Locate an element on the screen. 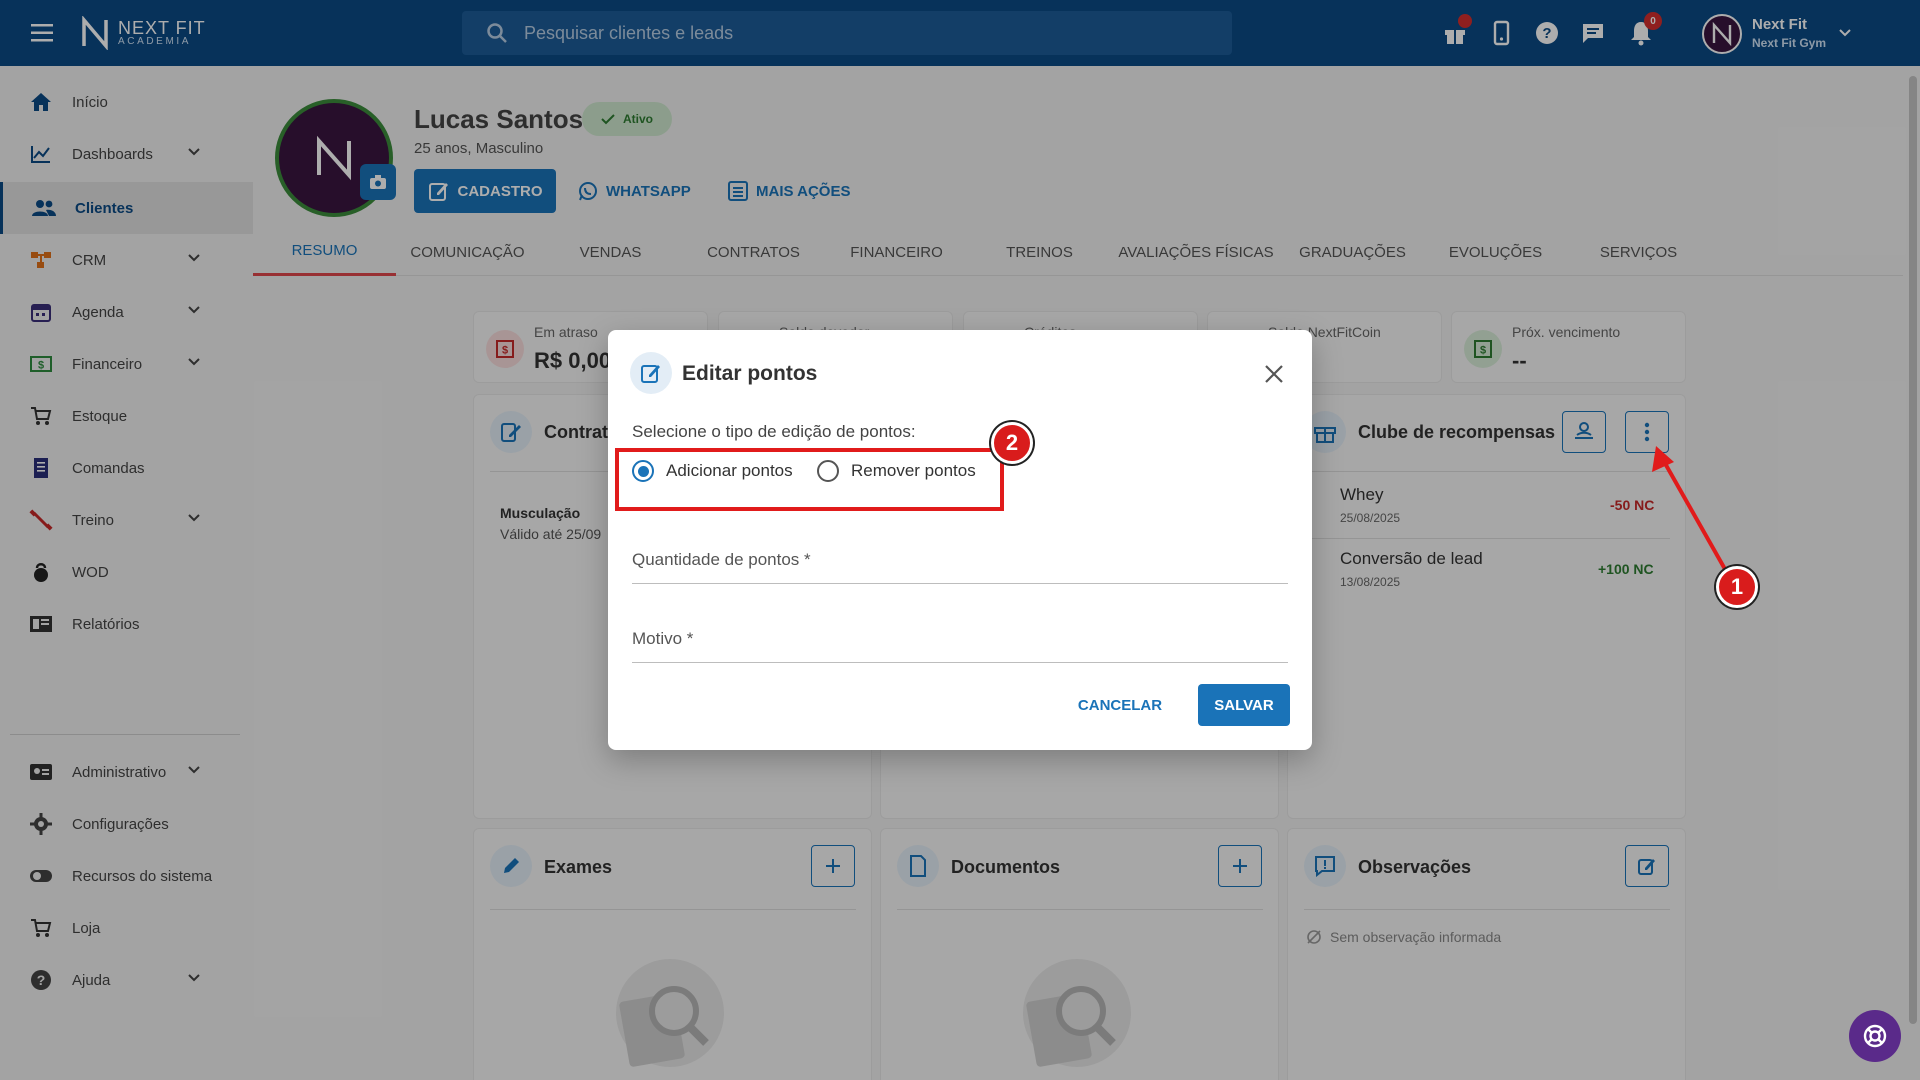  help-chat-fab is located at coordinates (1875, 1036).